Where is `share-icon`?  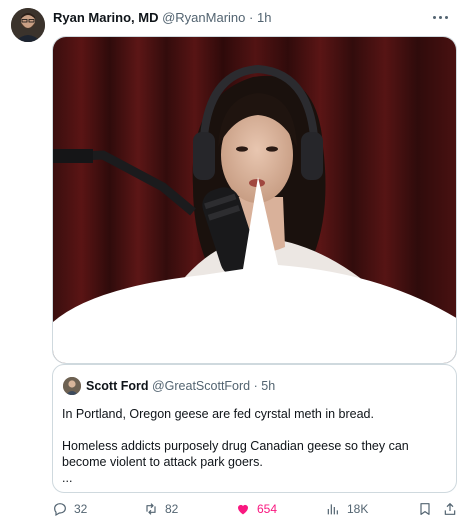
share-icon is located at coordinates (450, 509).